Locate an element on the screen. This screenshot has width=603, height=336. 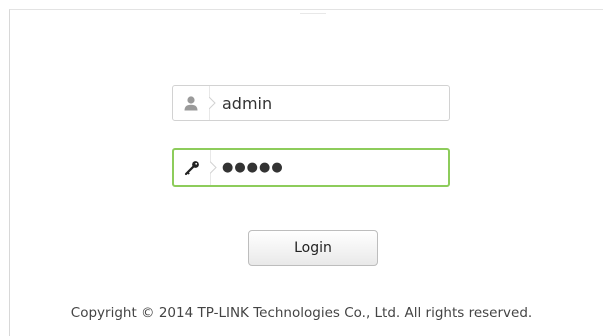
panel-notch is located at coordinates (313, 12).